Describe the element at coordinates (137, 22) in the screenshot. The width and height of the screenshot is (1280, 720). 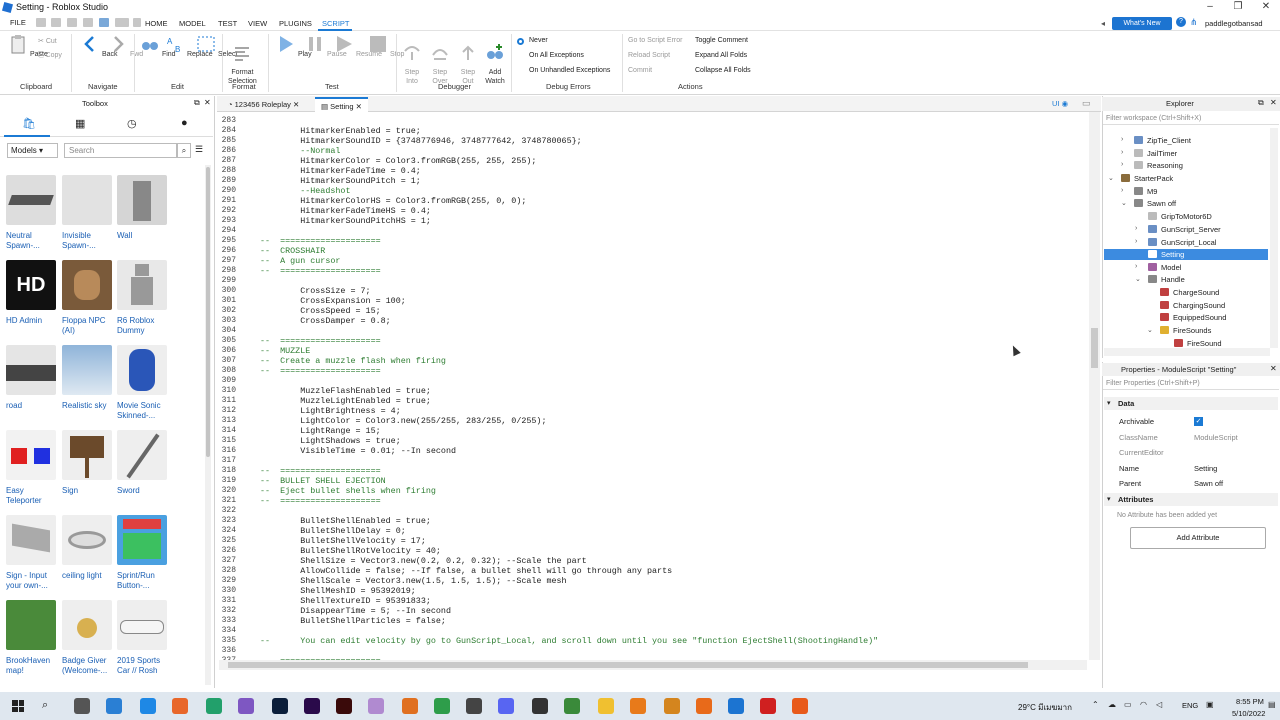
I see `redo-icon` at that location.